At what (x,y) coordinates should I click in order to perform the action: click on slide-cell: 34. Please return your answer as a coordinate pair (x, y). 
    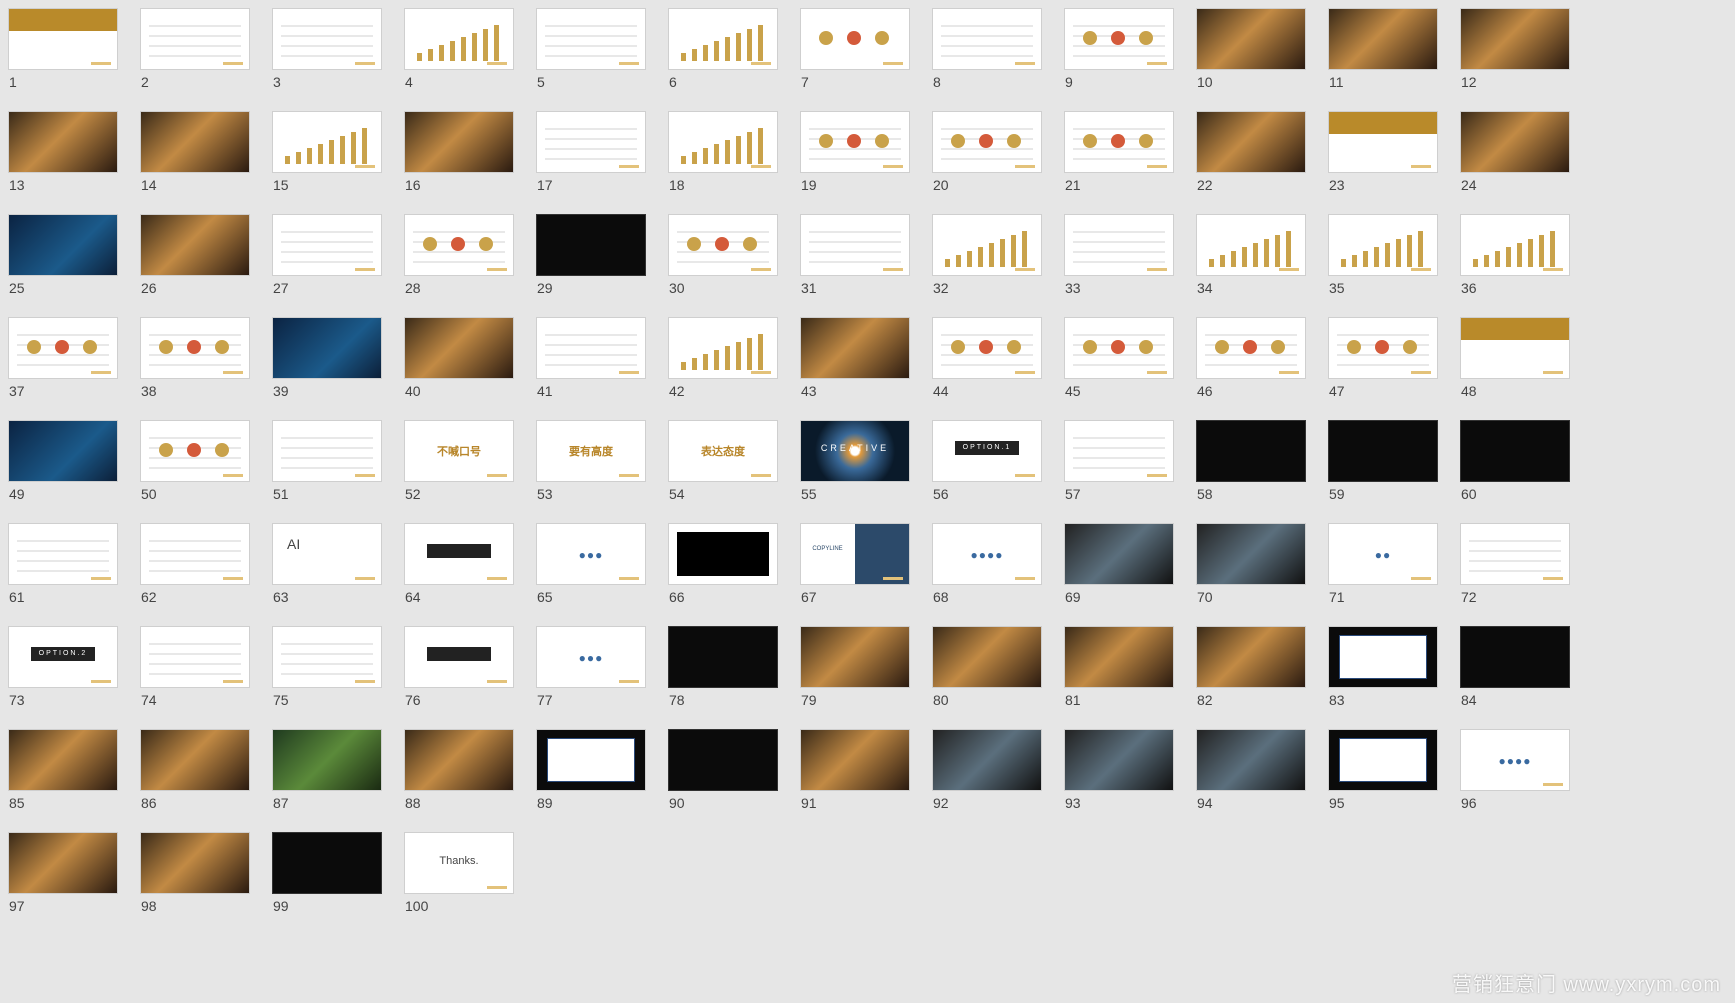
    Looking at the image, I should click on (1247, 252).